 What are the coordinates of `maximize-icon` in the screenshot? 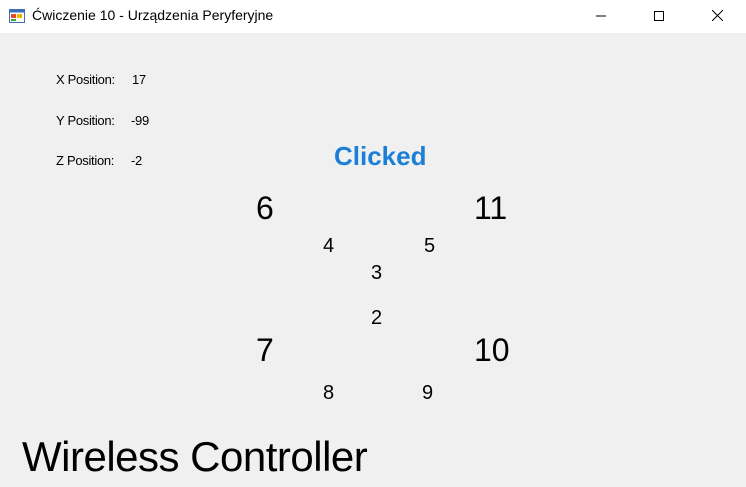 It's located at (659, 17).